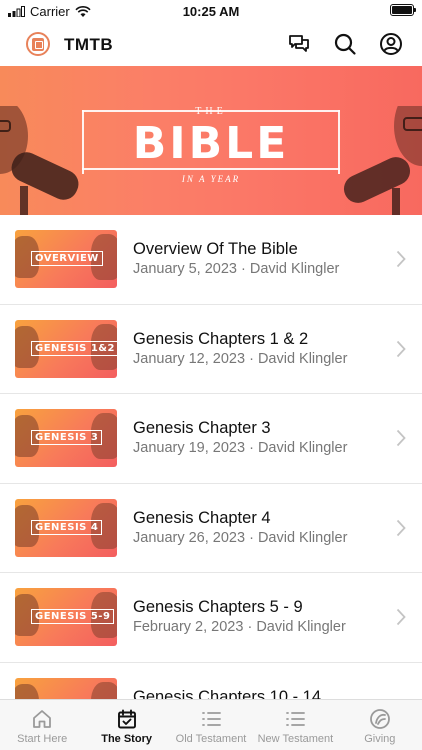  Describe the element at coordinates (240, 537) in the screenshot. I see `episode-meta: January 26, 2023 · David Klingler` at that location.